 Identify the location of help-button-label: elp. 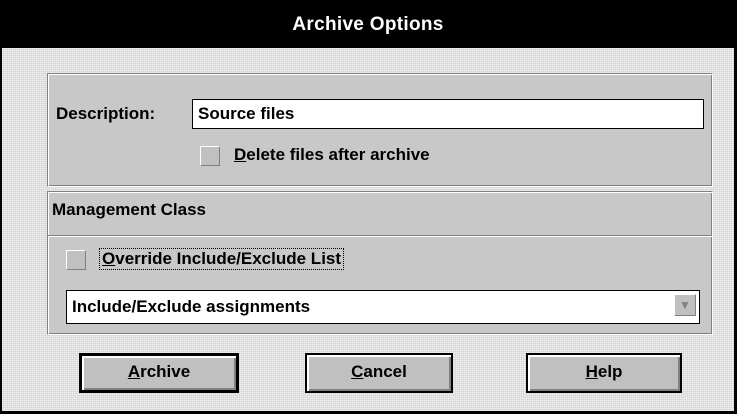
(610, 371).